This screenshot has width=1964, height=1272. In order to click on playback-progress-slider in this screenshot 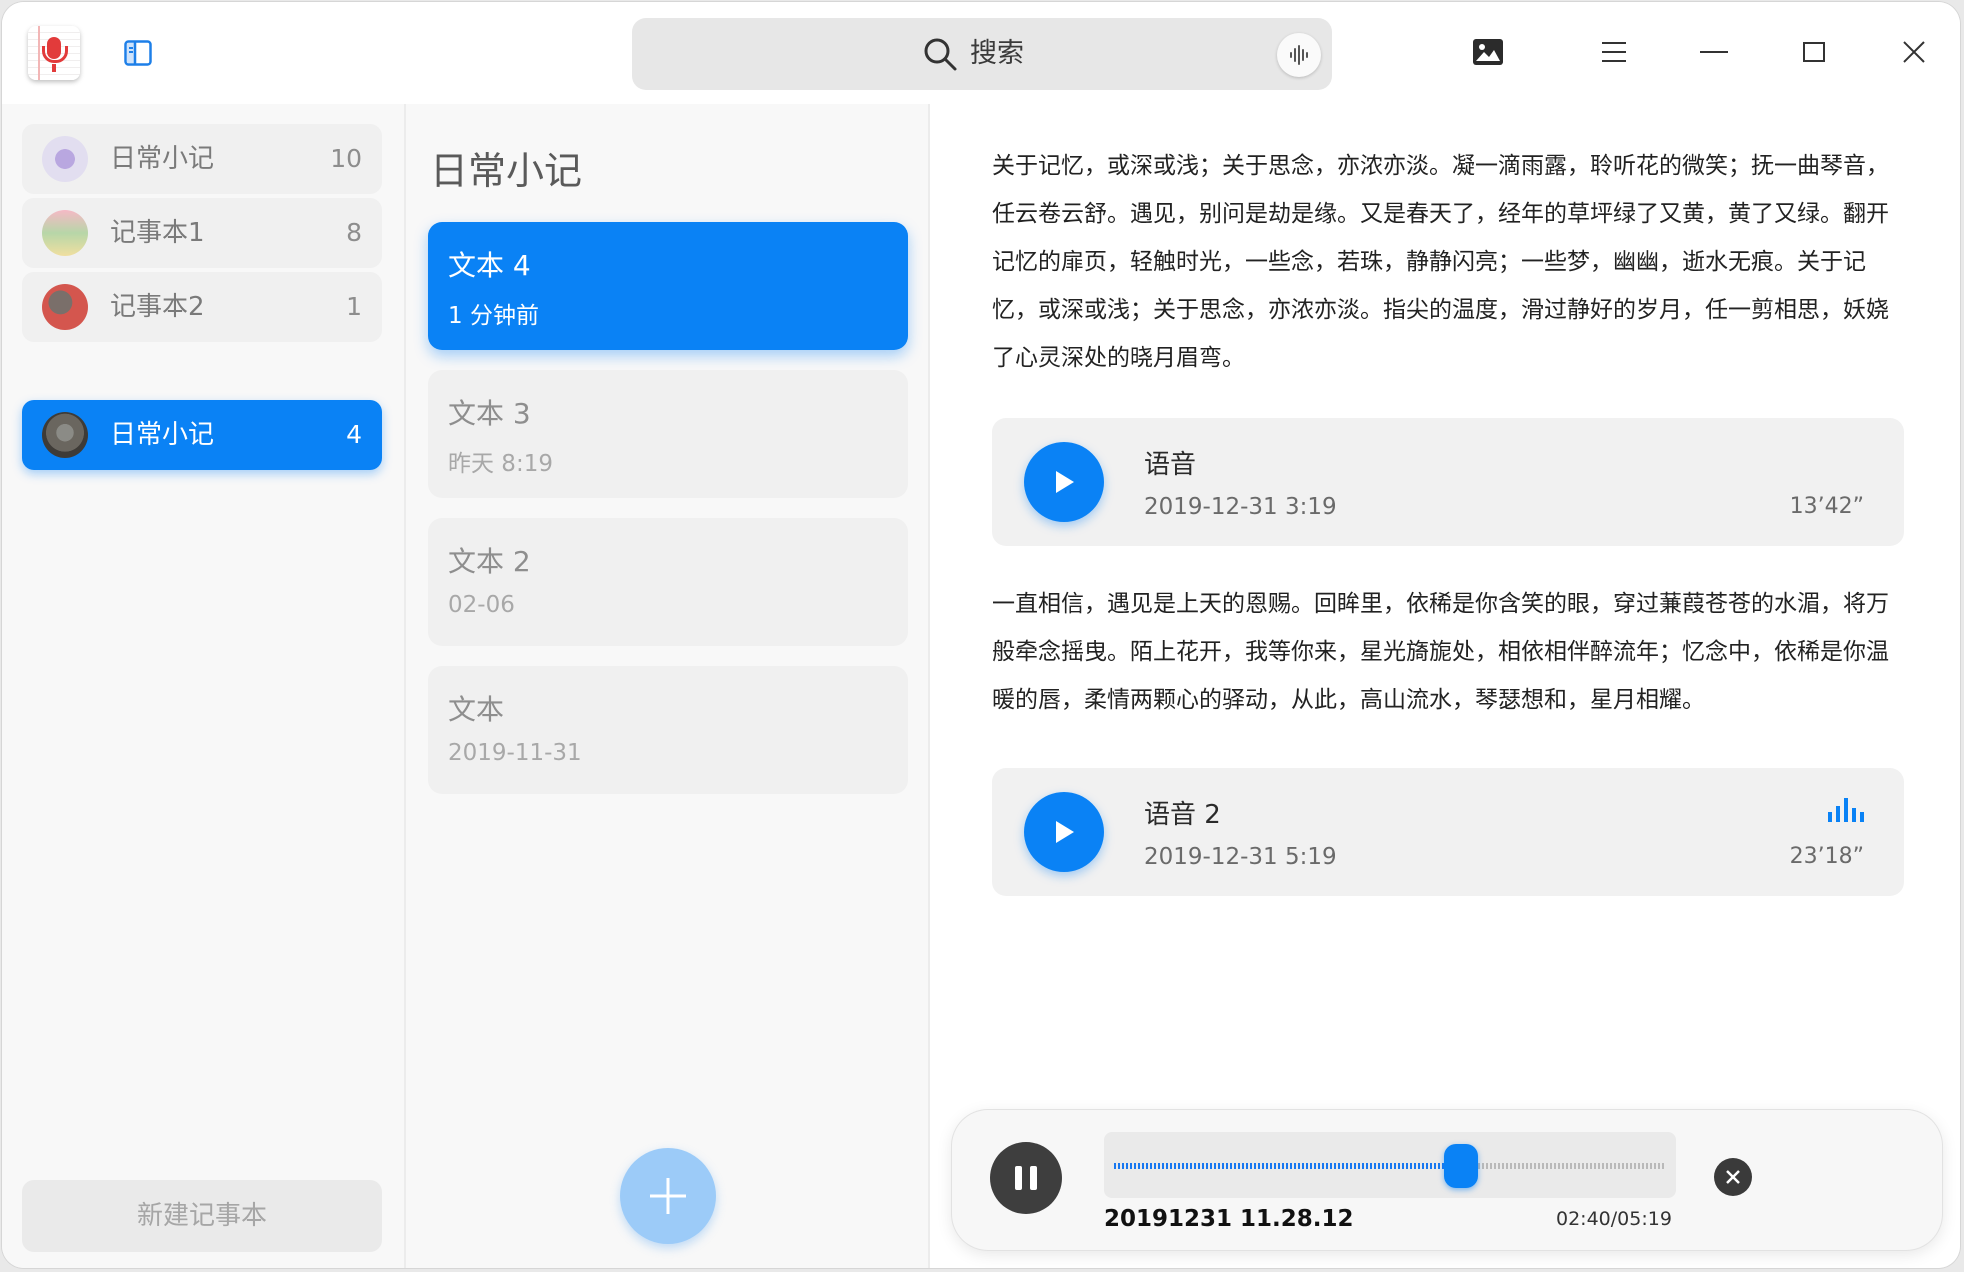, I will do `click(1390, 1165)`.